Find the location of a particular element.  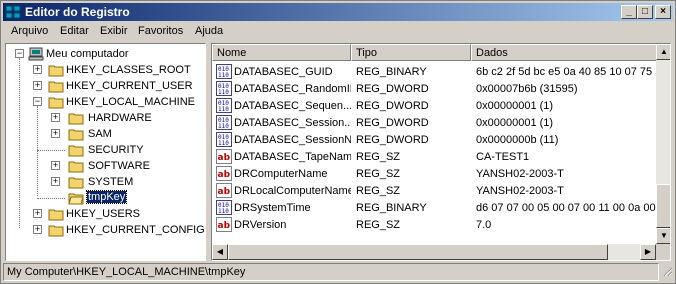

value-row: ab DATABASEC_TapeName REG_SZ CA-TEST1 is located at coordinates (434, 156).